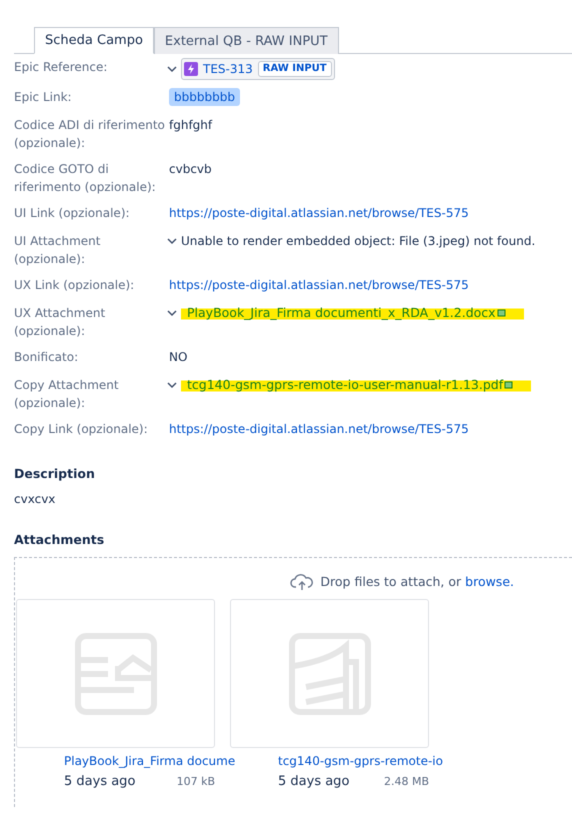  I want to click on upload-cloud-icon, so click(302, 581).